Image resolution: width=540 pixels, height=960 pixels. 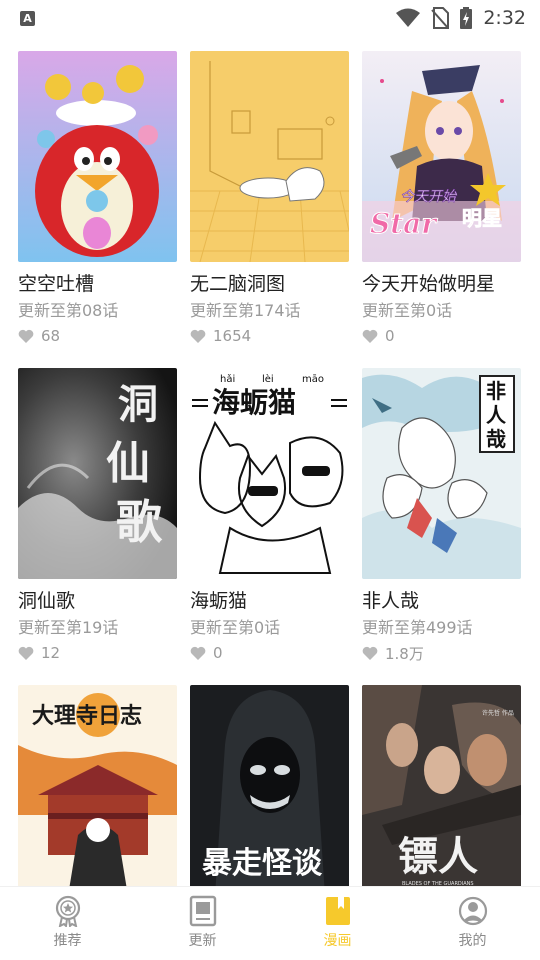 What do you see at coordinates (441, 653) in the screenshot?
I see `comic-likes: 1.8万` at bounding box center [441, 653].